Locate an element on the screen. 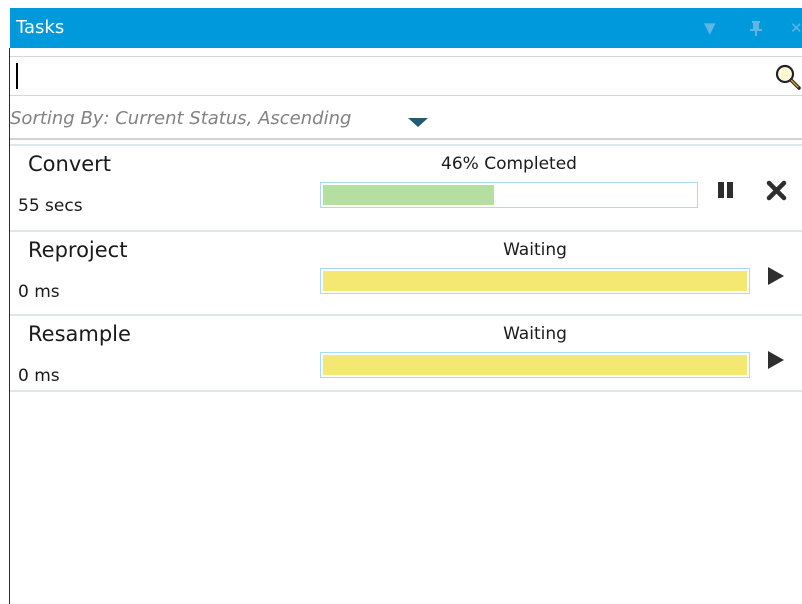 The image size is (802, 604). text-caret is located at coordinates (17, 76).